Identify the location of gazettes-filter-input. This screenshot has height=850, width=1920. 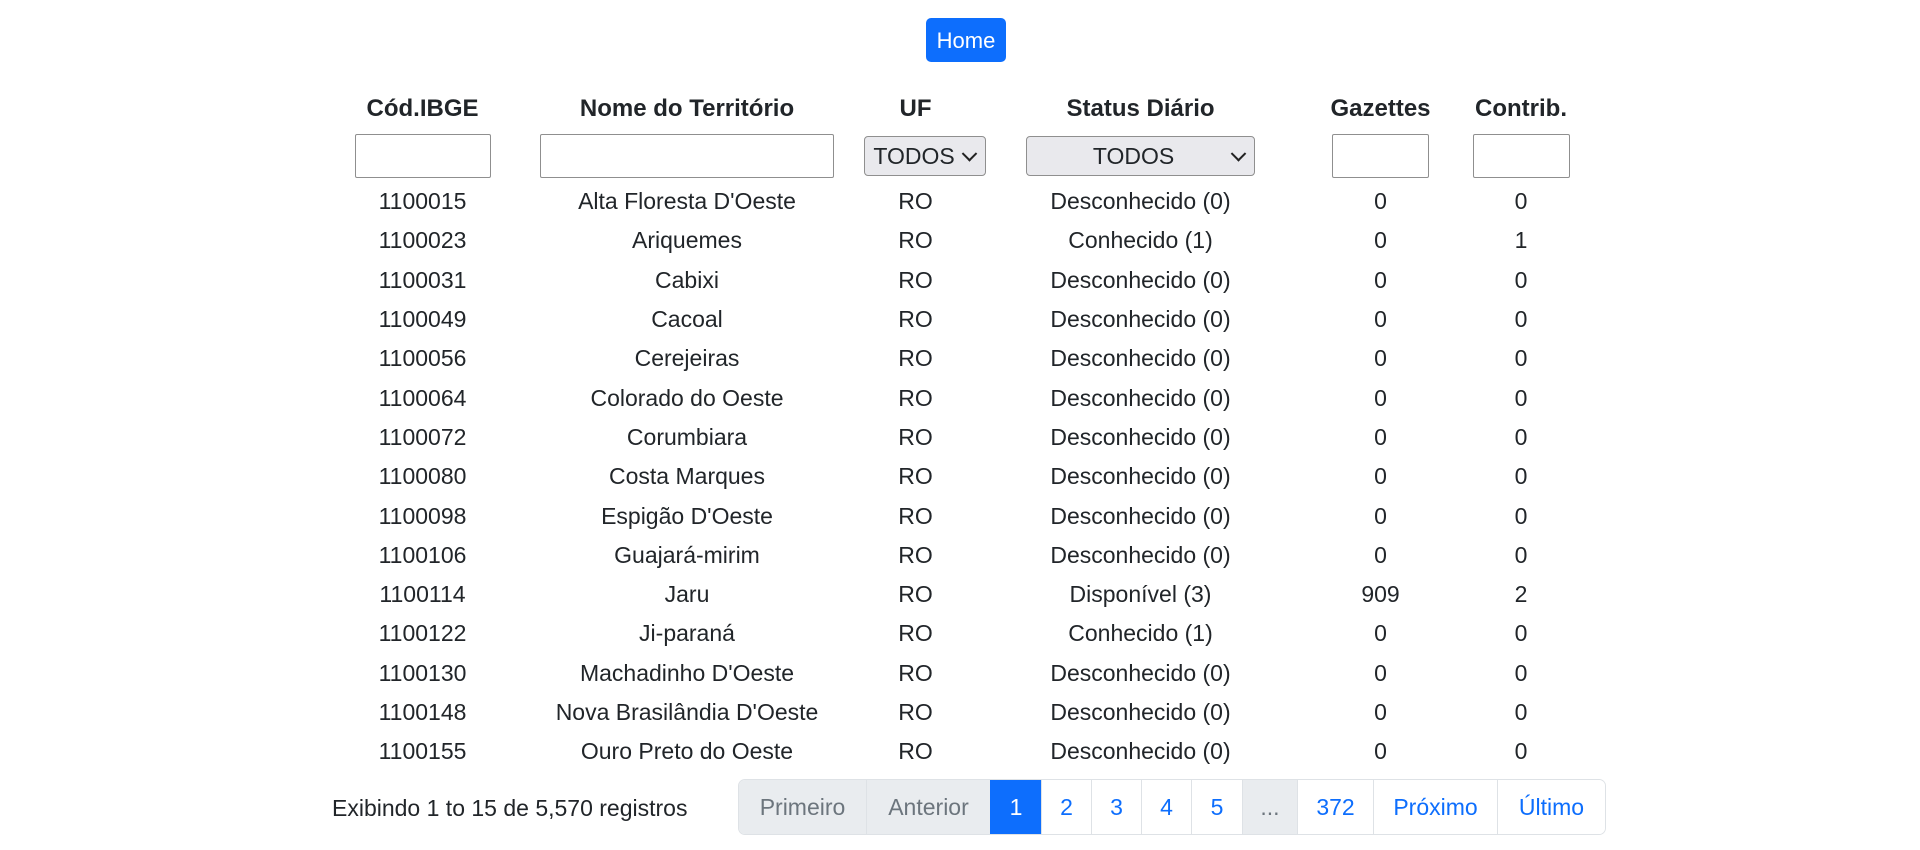
(1380, 156).